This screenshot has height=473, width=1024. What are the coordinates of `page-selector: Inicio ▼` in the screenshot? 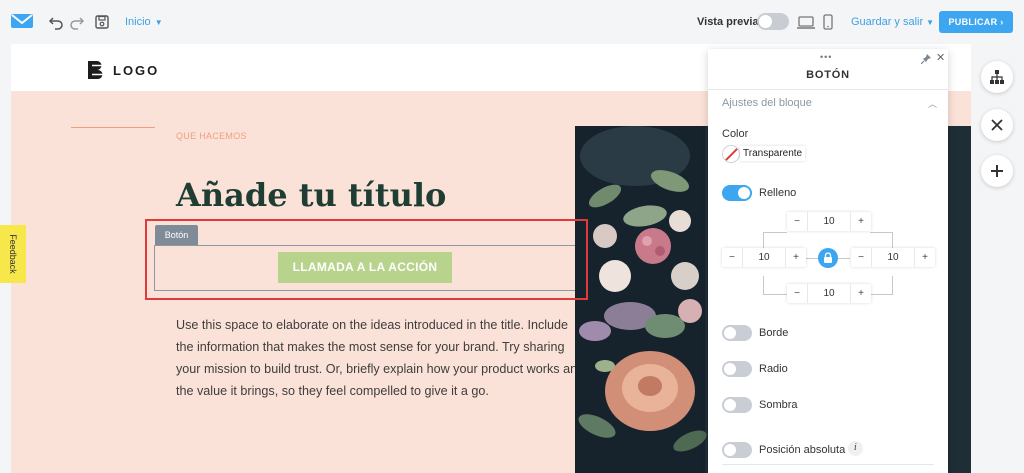 It's located at (144, 22).